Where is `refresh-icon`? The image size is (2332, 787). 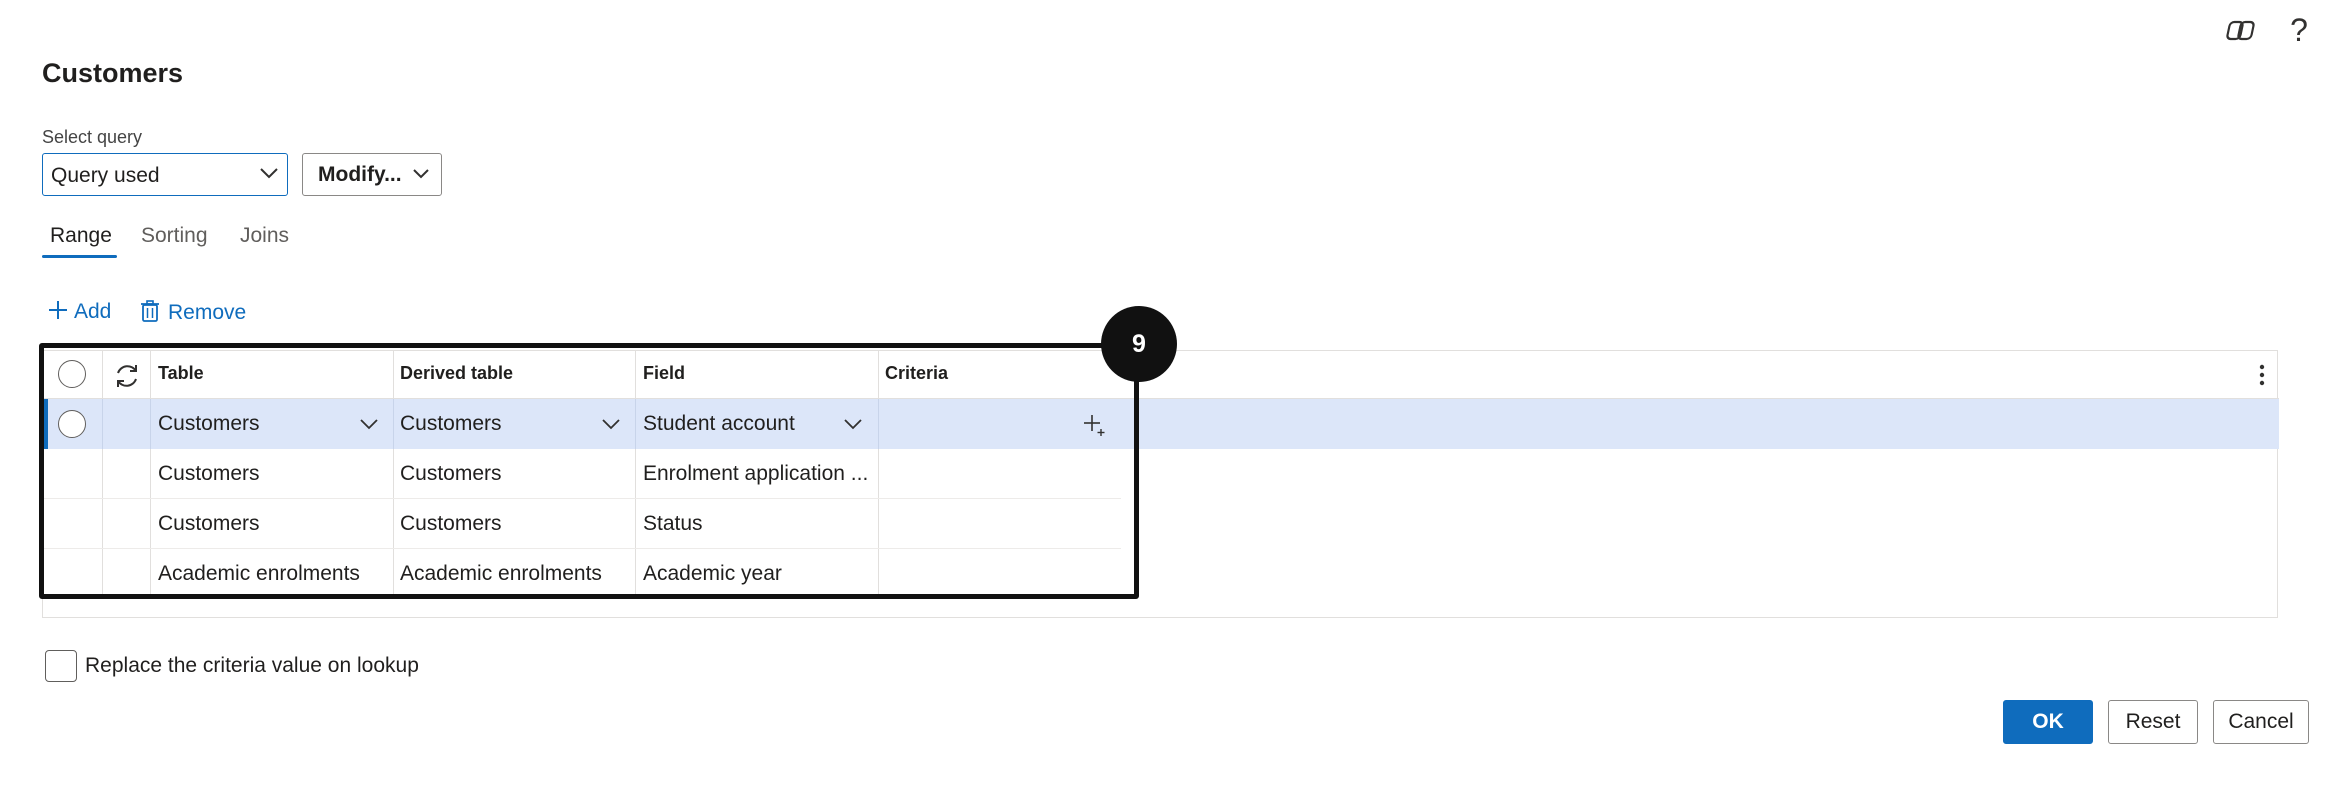
refresh-icon is located at coordinates (127, 376).